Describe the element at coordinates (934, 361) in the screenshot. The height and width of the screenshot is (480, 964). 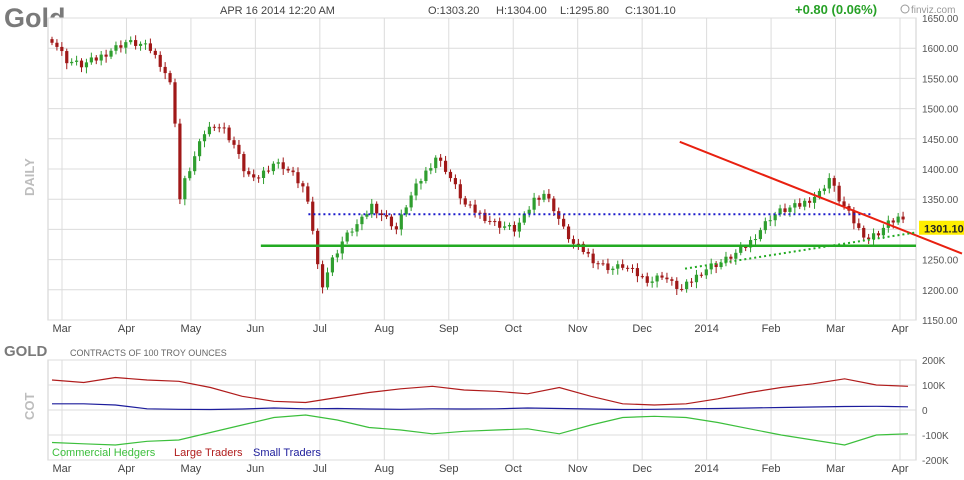
I see `cot-y-tick-label: 200K` at that location.